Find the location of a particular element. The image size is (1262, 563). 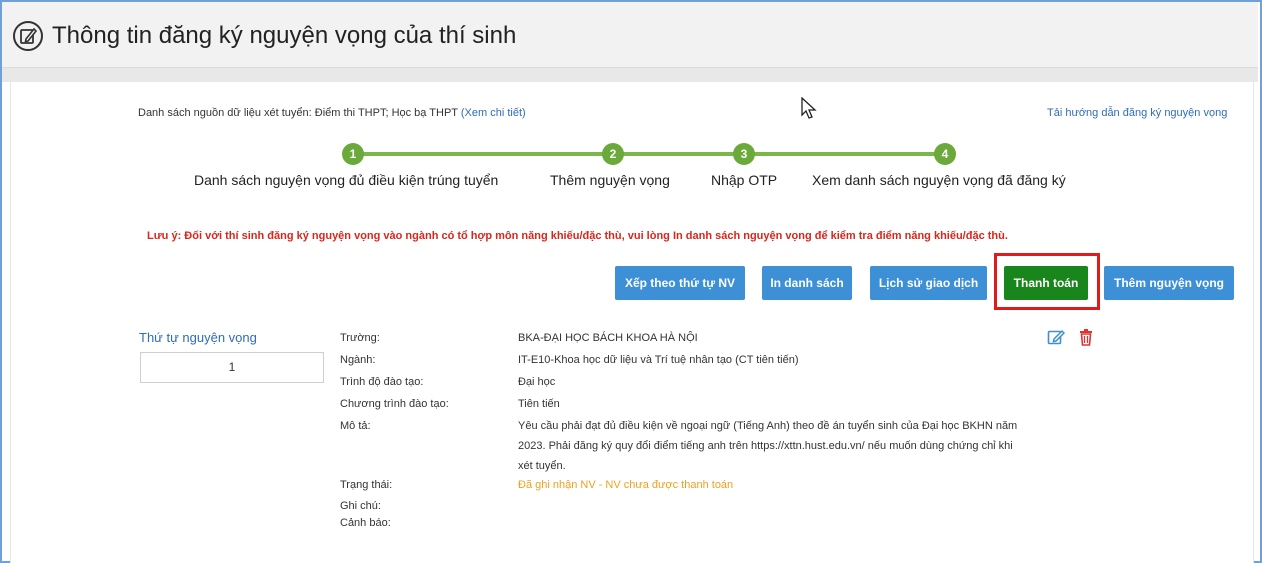

step-4-label: Xem danh sách nguyện vọng đã đăng ký is located at coordinates (939, 180).